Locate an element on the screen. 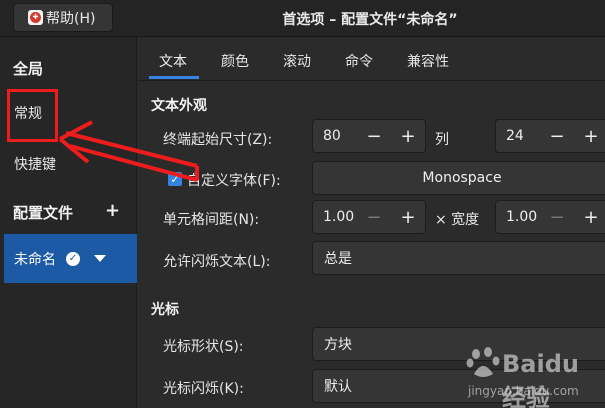  cursor-blink-value: 默认 is located at coordinates (338, 387).